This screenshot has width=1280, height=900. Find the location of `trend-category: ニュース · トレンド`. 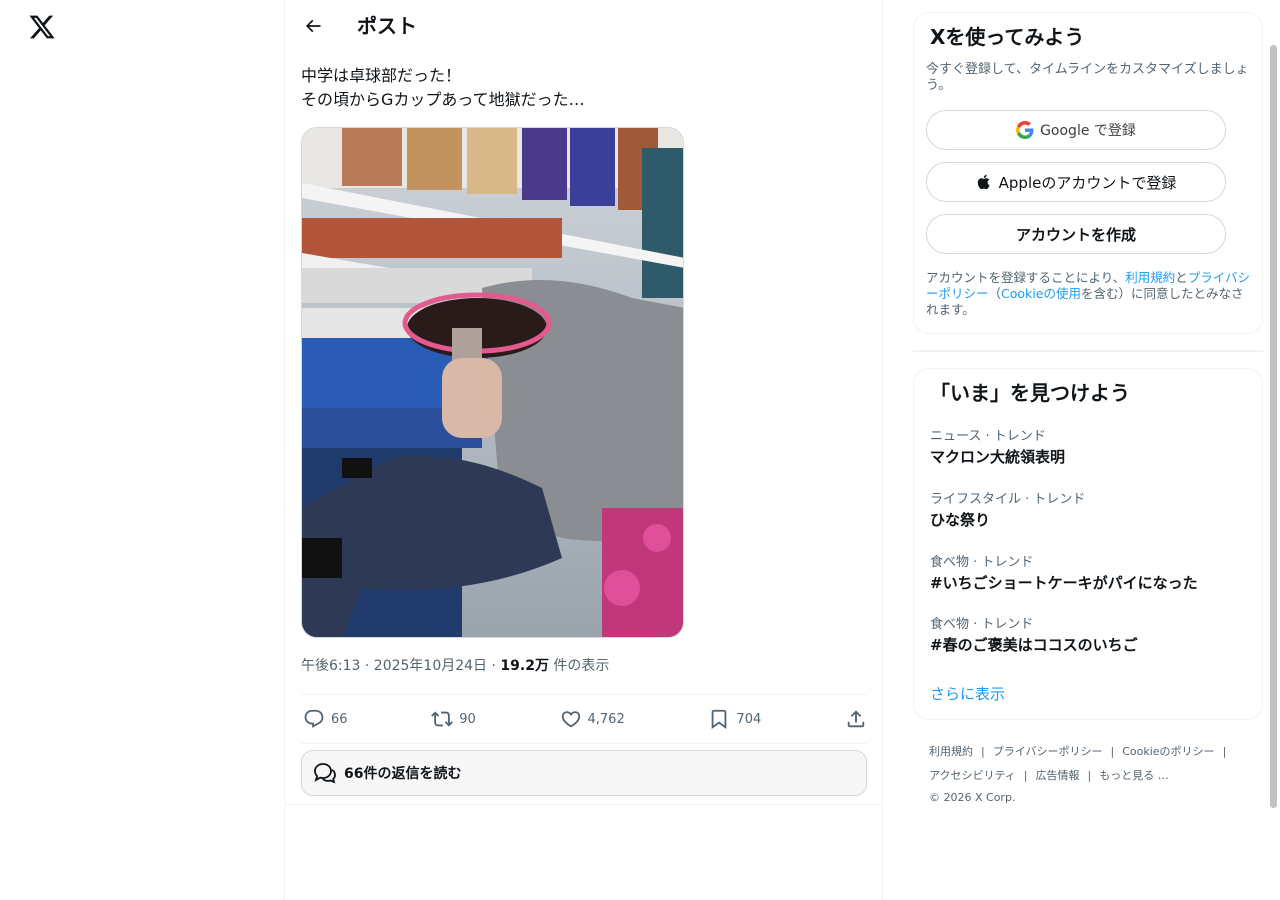

trend-category: ニュース · トレンド is located at coordinates (988, 436).